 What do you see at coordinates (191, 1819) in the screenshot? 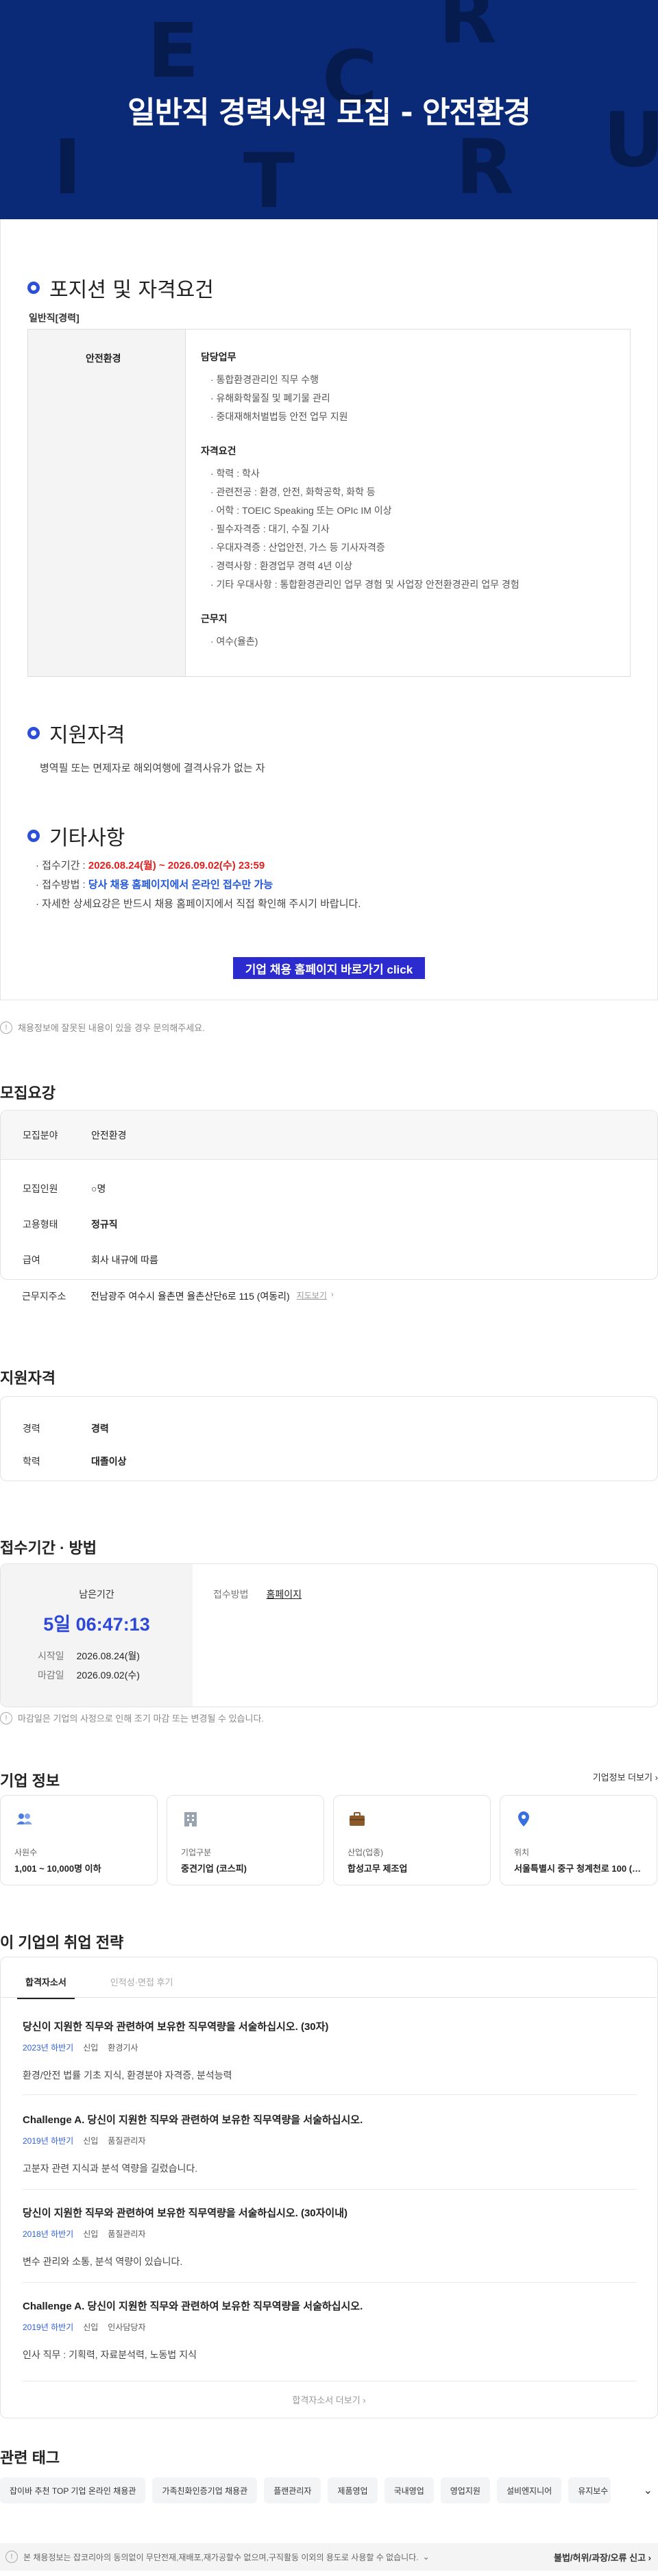
I see `building-icon` at bounding box center [191, 1819].